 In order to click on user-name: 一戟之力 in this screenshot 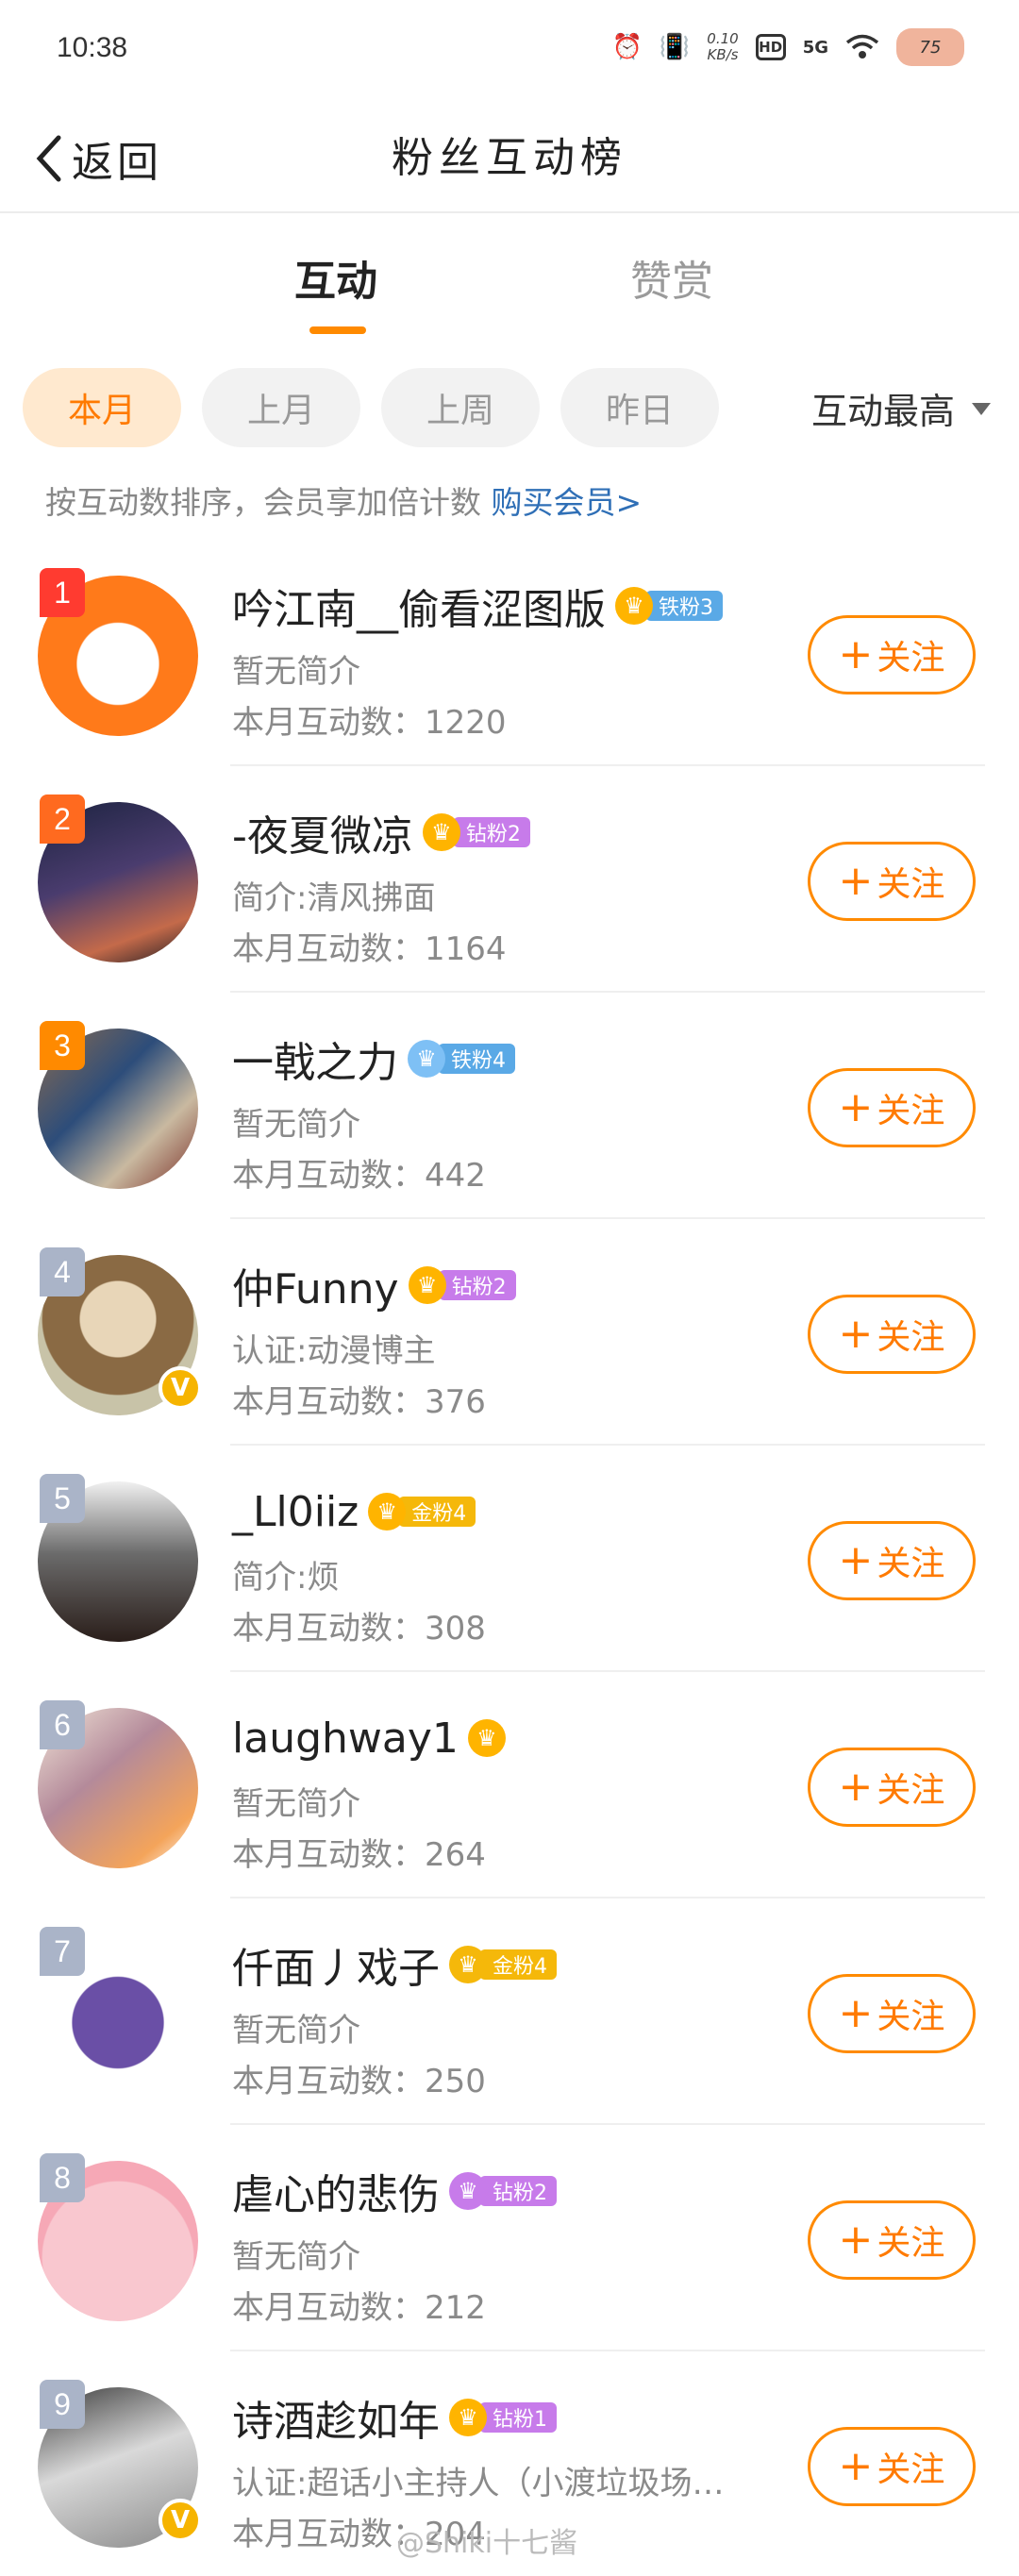, I will do `click(315, 1059)`.